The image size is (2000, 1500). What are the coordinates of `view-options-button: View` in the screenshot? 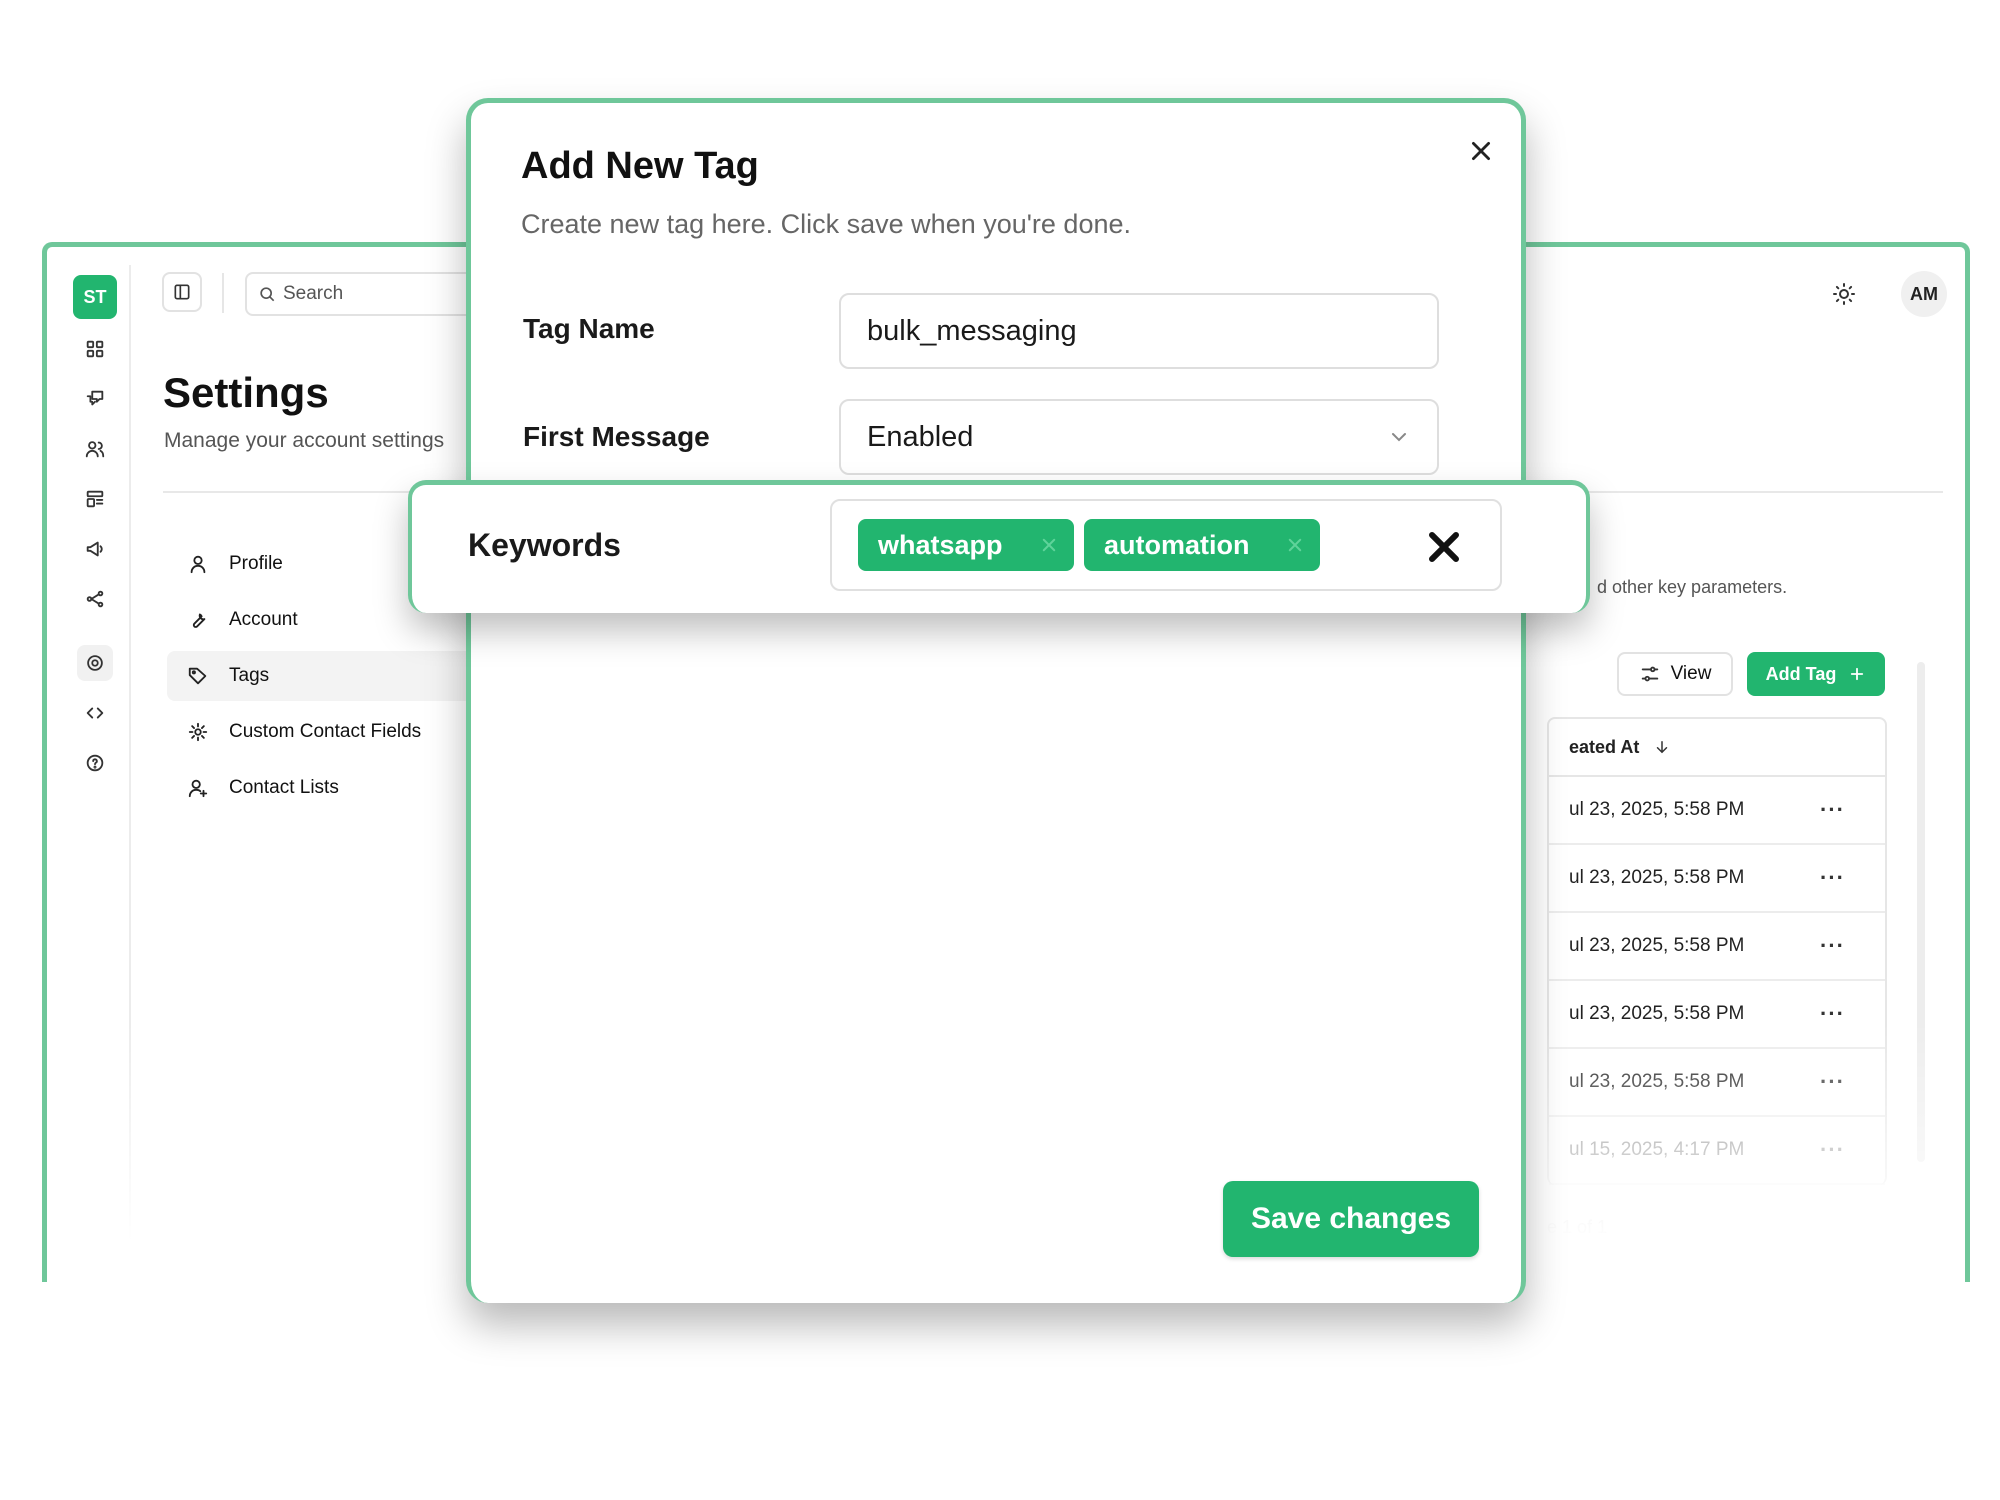 It's located at (1675, 674).